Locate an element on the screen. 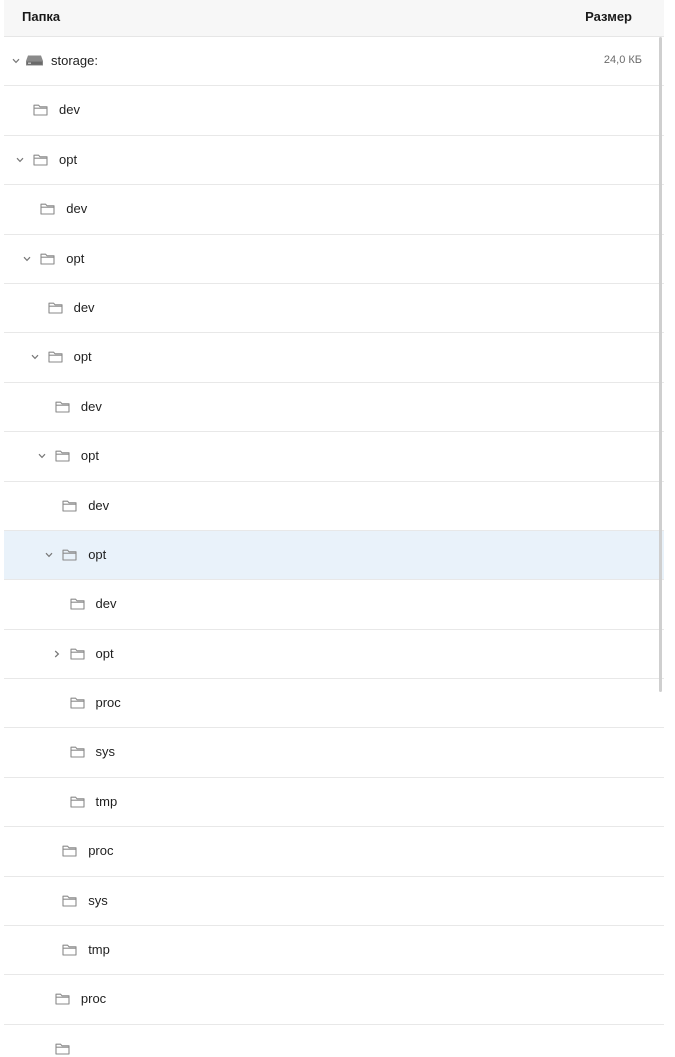 This screenshot has width=675, height=1057. table-header: Папка Размер is located at coordinates (334, 18).